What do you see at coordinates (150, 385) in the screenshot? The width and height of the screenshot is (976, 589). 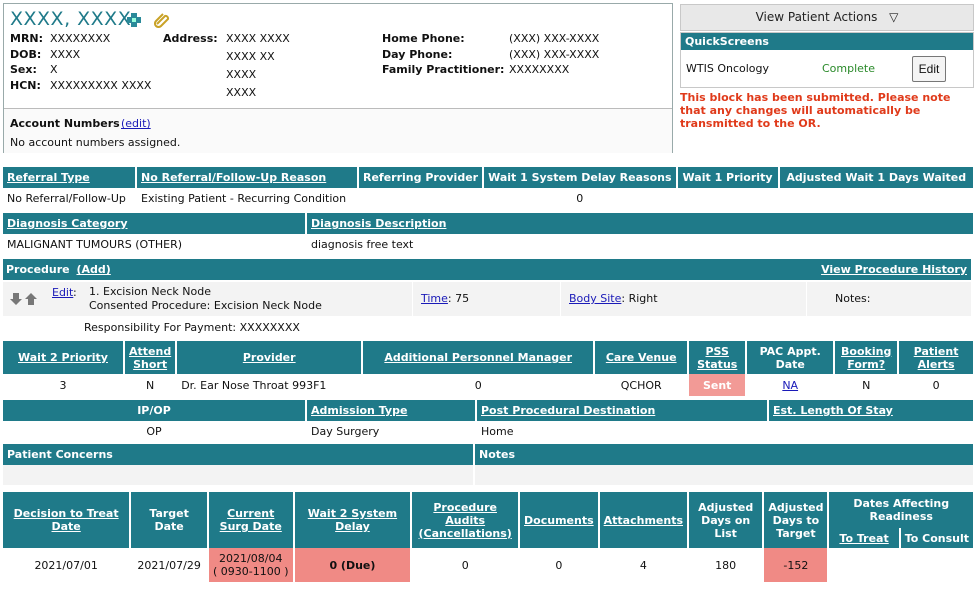 I see `attend-short-value: N` at bounding box center [150, 385].